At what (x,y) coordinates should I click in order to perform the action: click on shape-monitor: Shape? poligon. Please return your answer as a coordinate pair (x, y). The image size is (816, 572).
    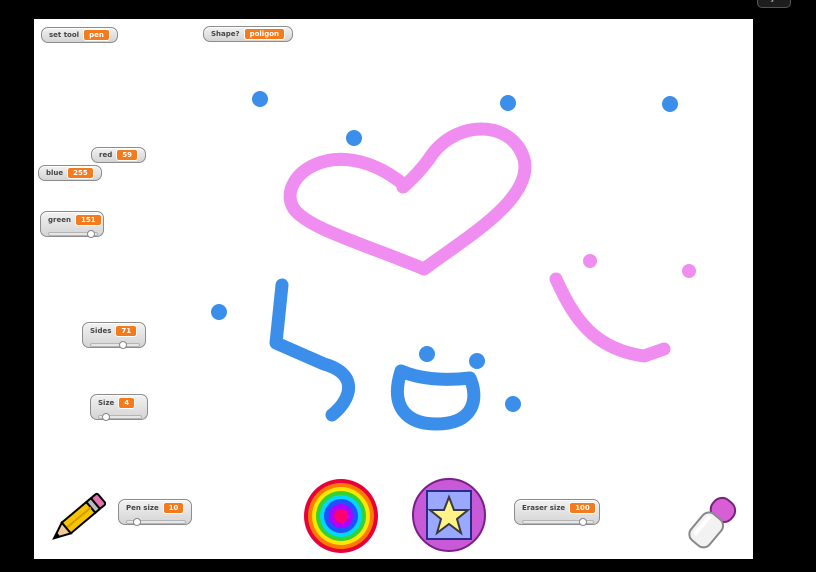
    Looking at the image, I should click on (248, 34).